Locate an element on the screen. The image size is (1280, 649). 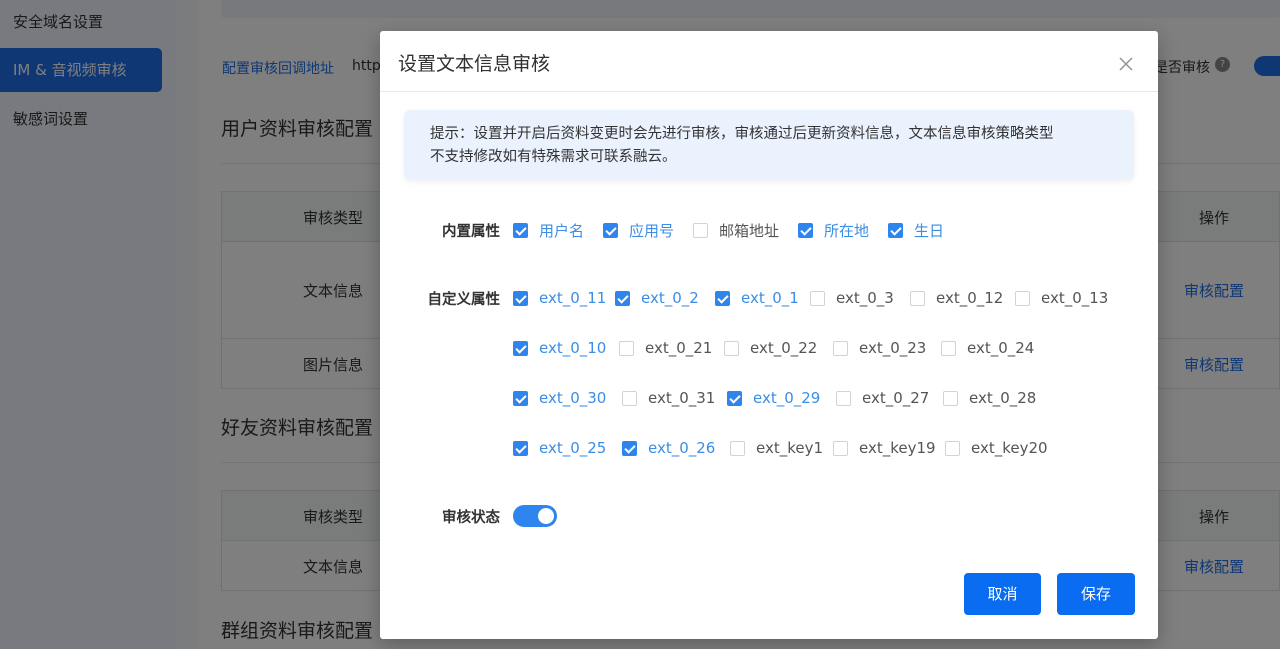
custom-attr-checkbox: ext_key20 is located at coordinates (996, 448).